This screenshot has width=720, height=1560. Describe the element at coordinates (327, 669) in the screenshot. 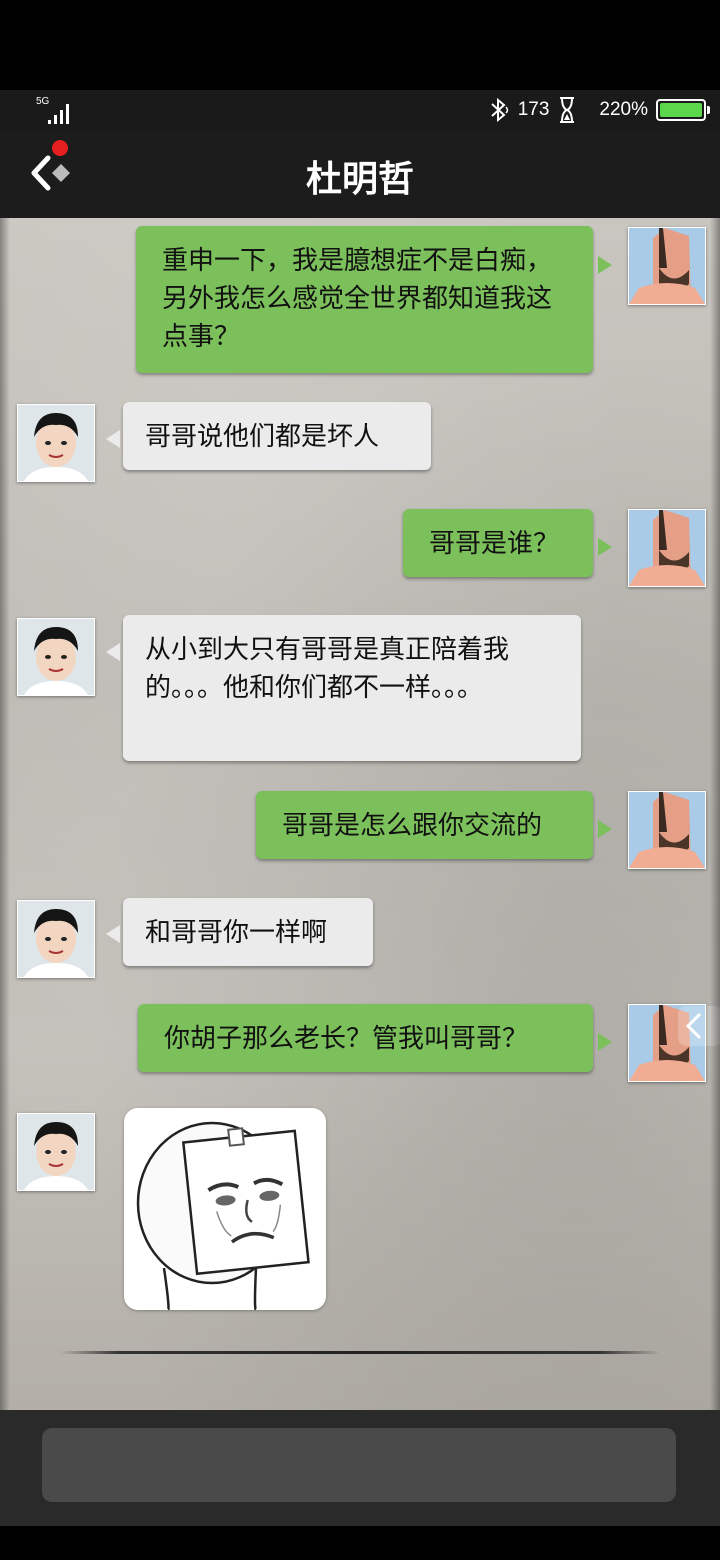

I see `message-text: 从小到大只有哥哥是真正陪着我的。。。他和你们都不一样。。。` at that location.